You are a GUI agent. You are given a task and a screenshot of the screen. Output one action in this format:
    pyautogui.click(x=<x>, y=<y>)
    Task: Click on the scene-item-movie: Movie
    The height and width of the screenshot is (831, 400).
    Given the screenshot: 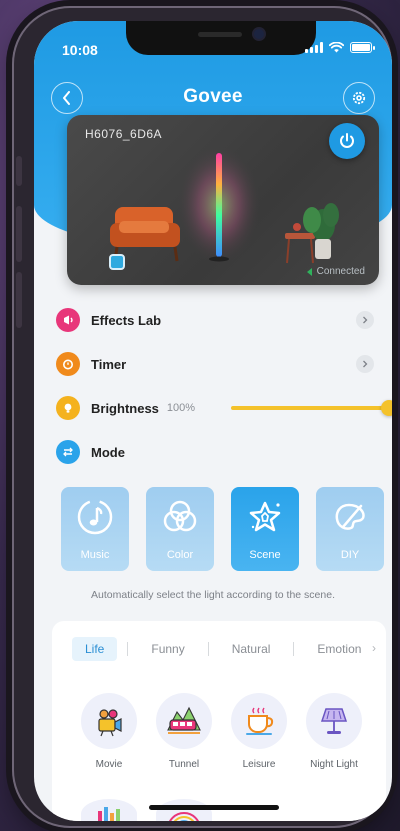 What is the action you would take?
    pyautogui.click(x=109, y=731)
    